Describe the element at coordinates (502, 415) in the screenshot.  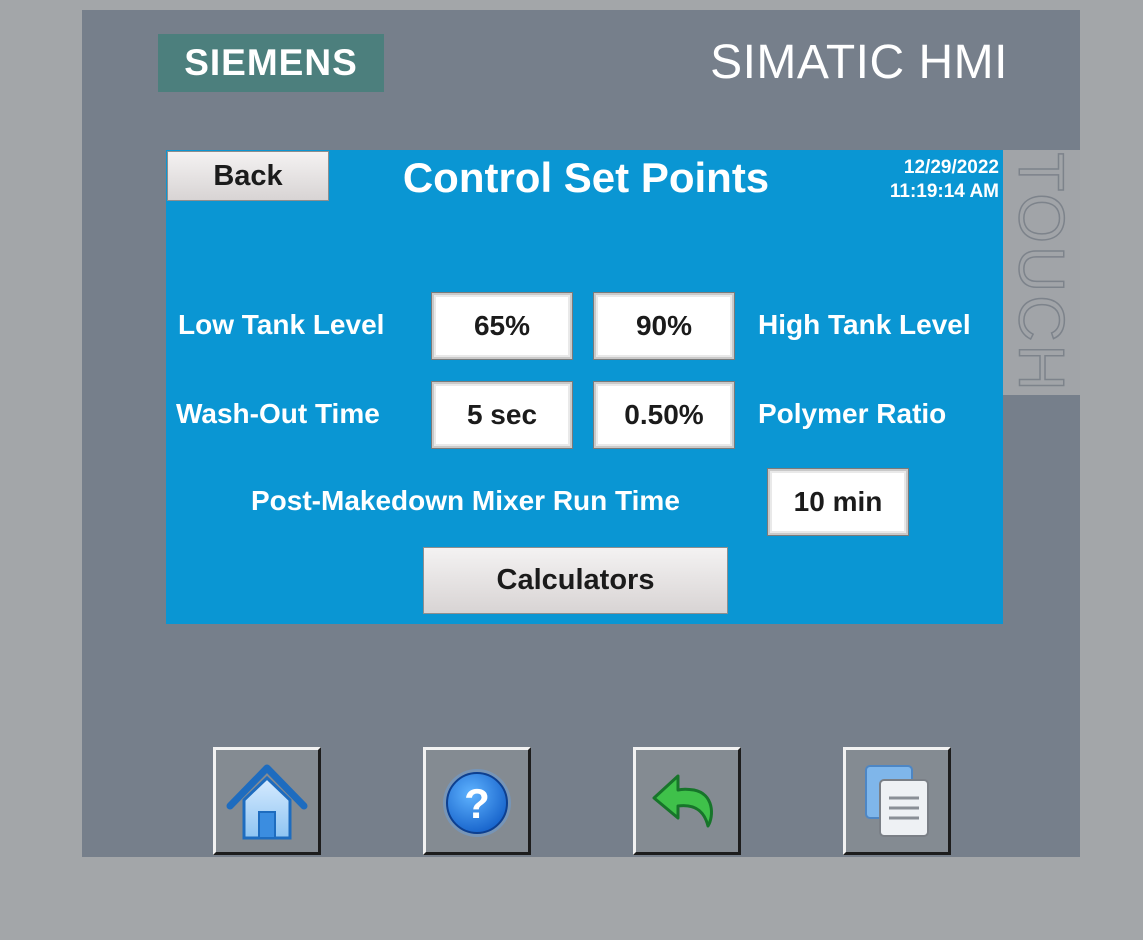
I see `wash-out-time-field: 5 sec` at that location.